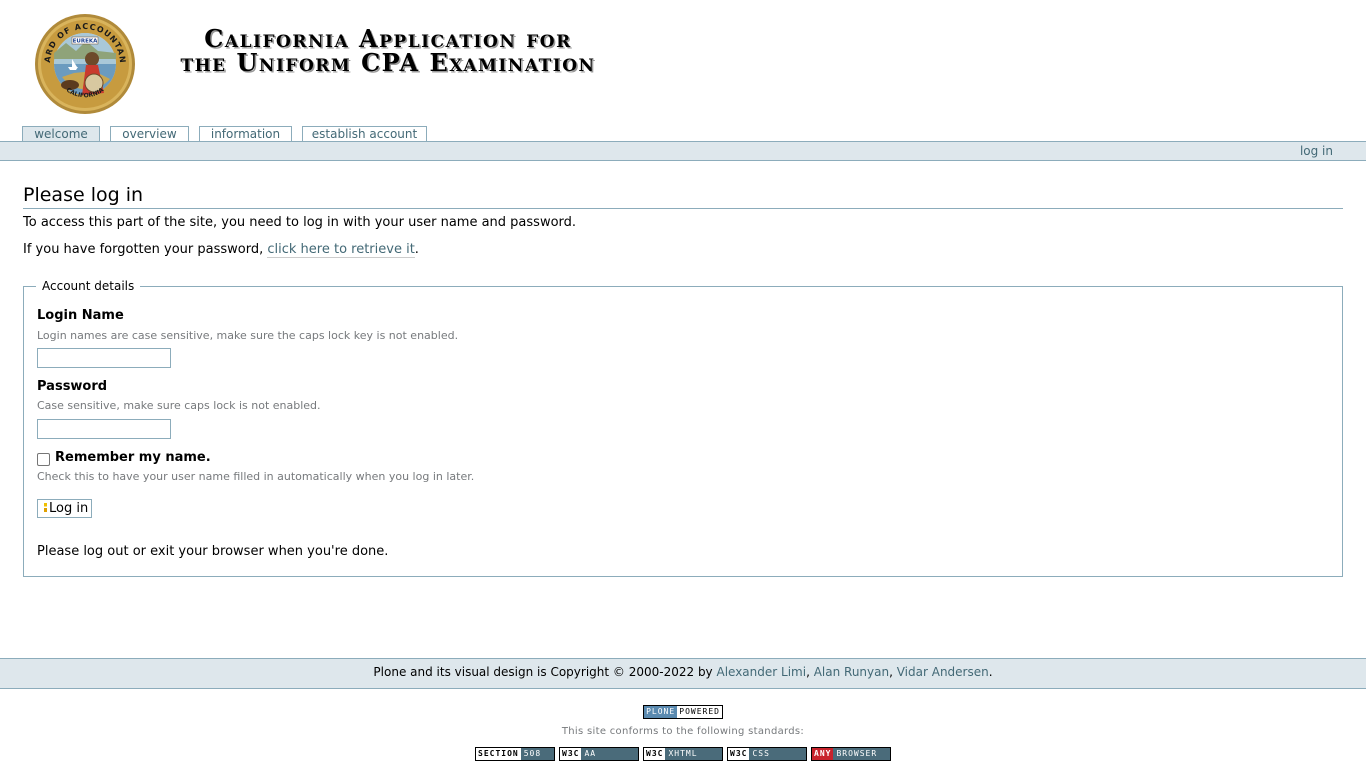  I want to click on badge-value: CSS, so click(777, 754).